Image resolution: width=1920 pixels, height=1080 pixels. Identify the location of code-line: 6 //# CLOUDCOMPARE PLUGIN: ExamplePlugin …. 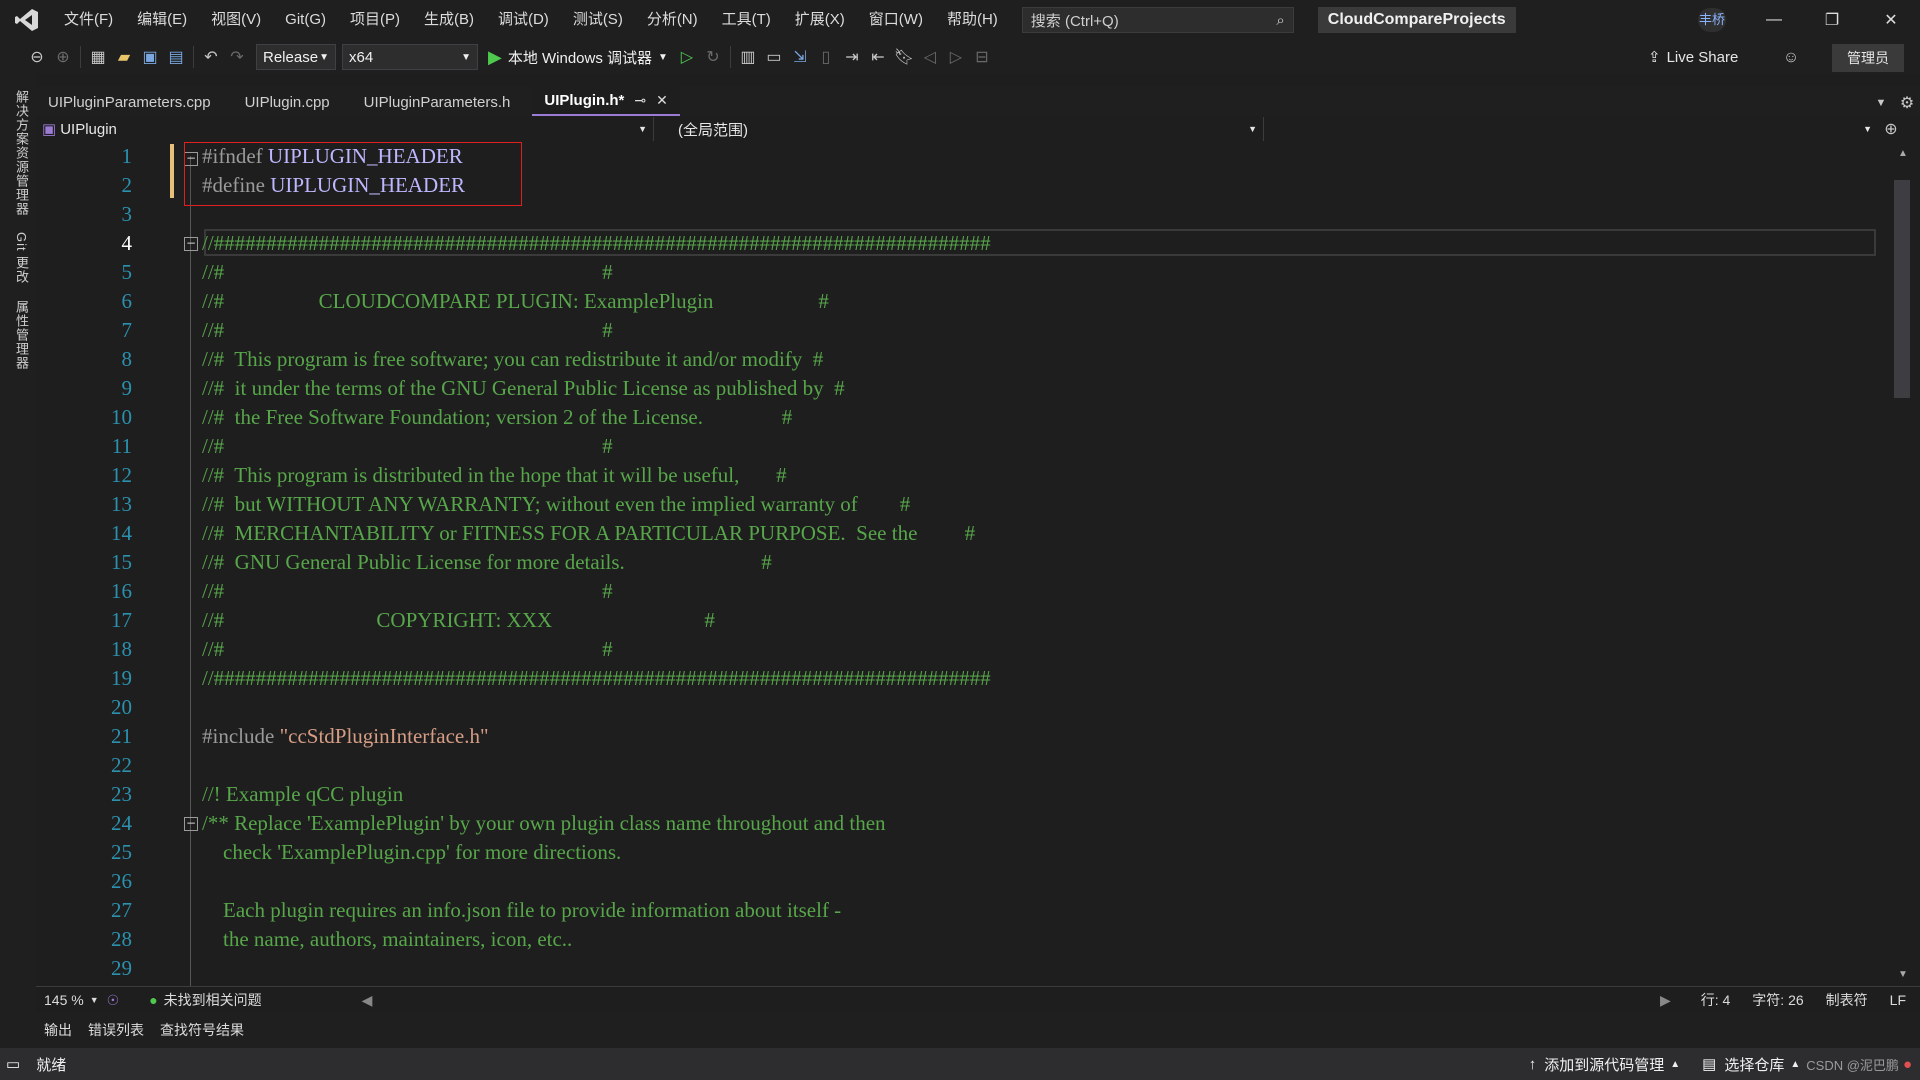
(964, 301).